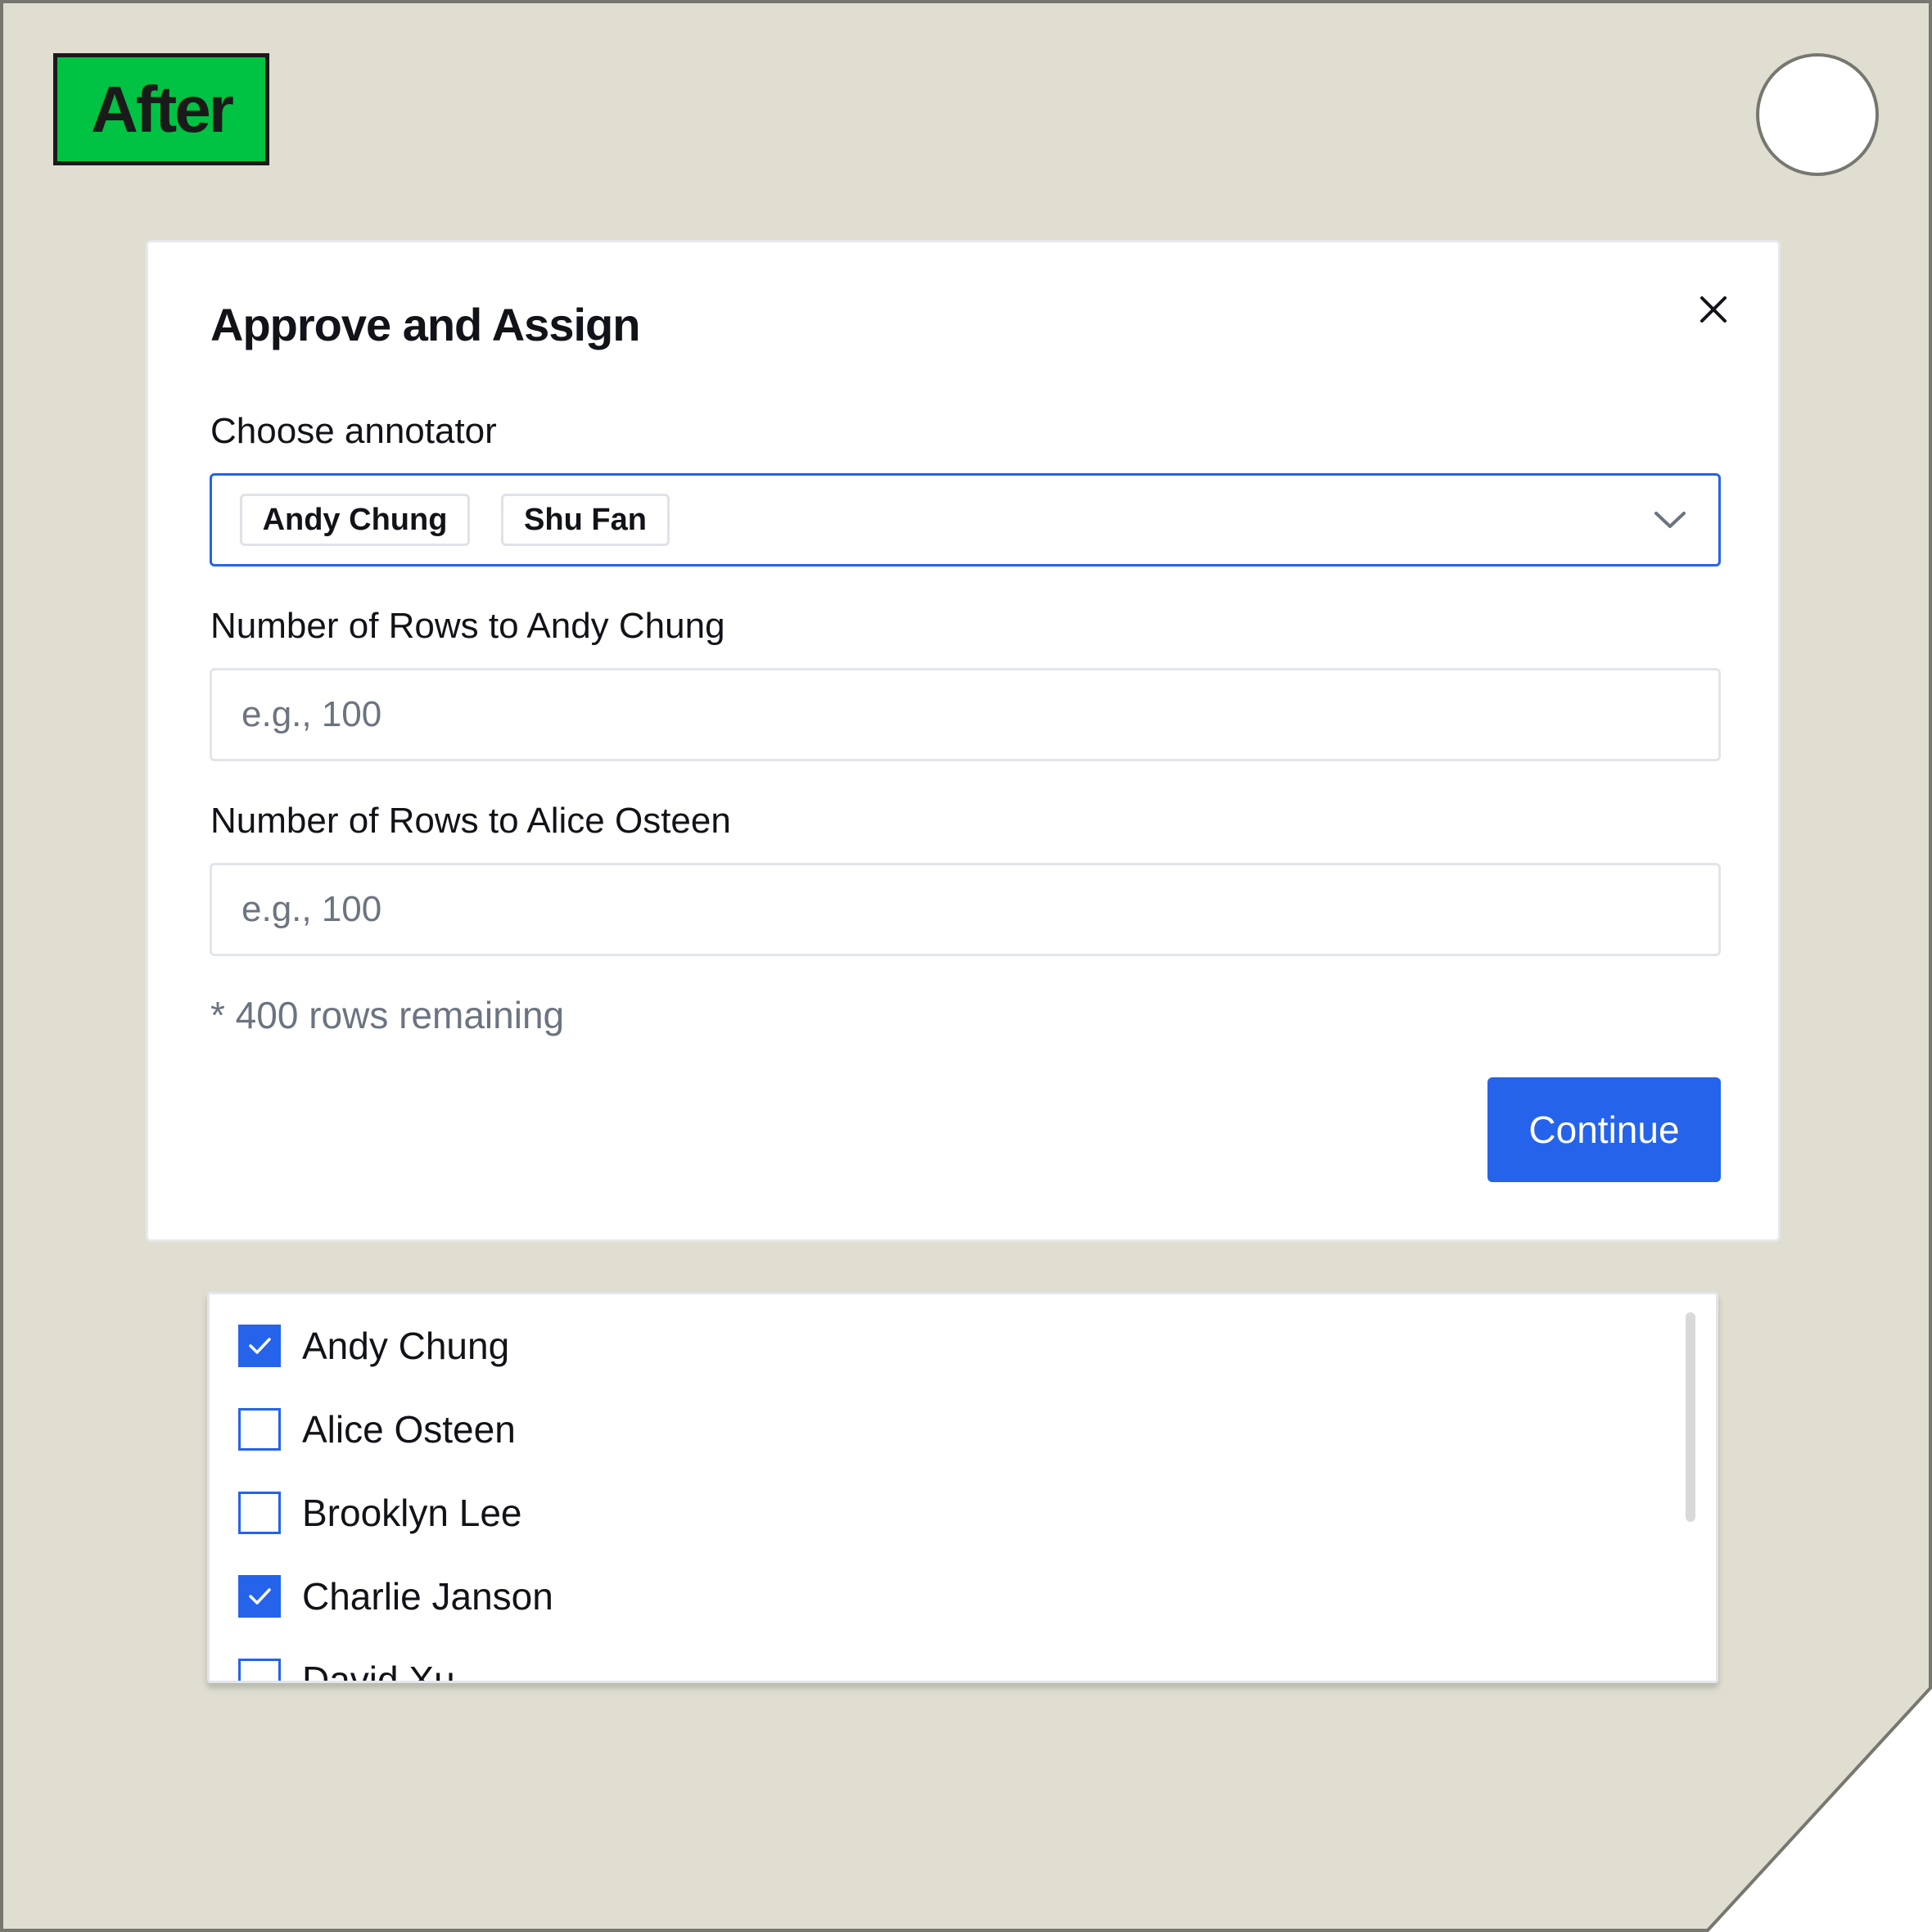 Image resolution: width=1932 pixels, height=1932 pixels. I want to click on after-badge: After, so click(161, 109).